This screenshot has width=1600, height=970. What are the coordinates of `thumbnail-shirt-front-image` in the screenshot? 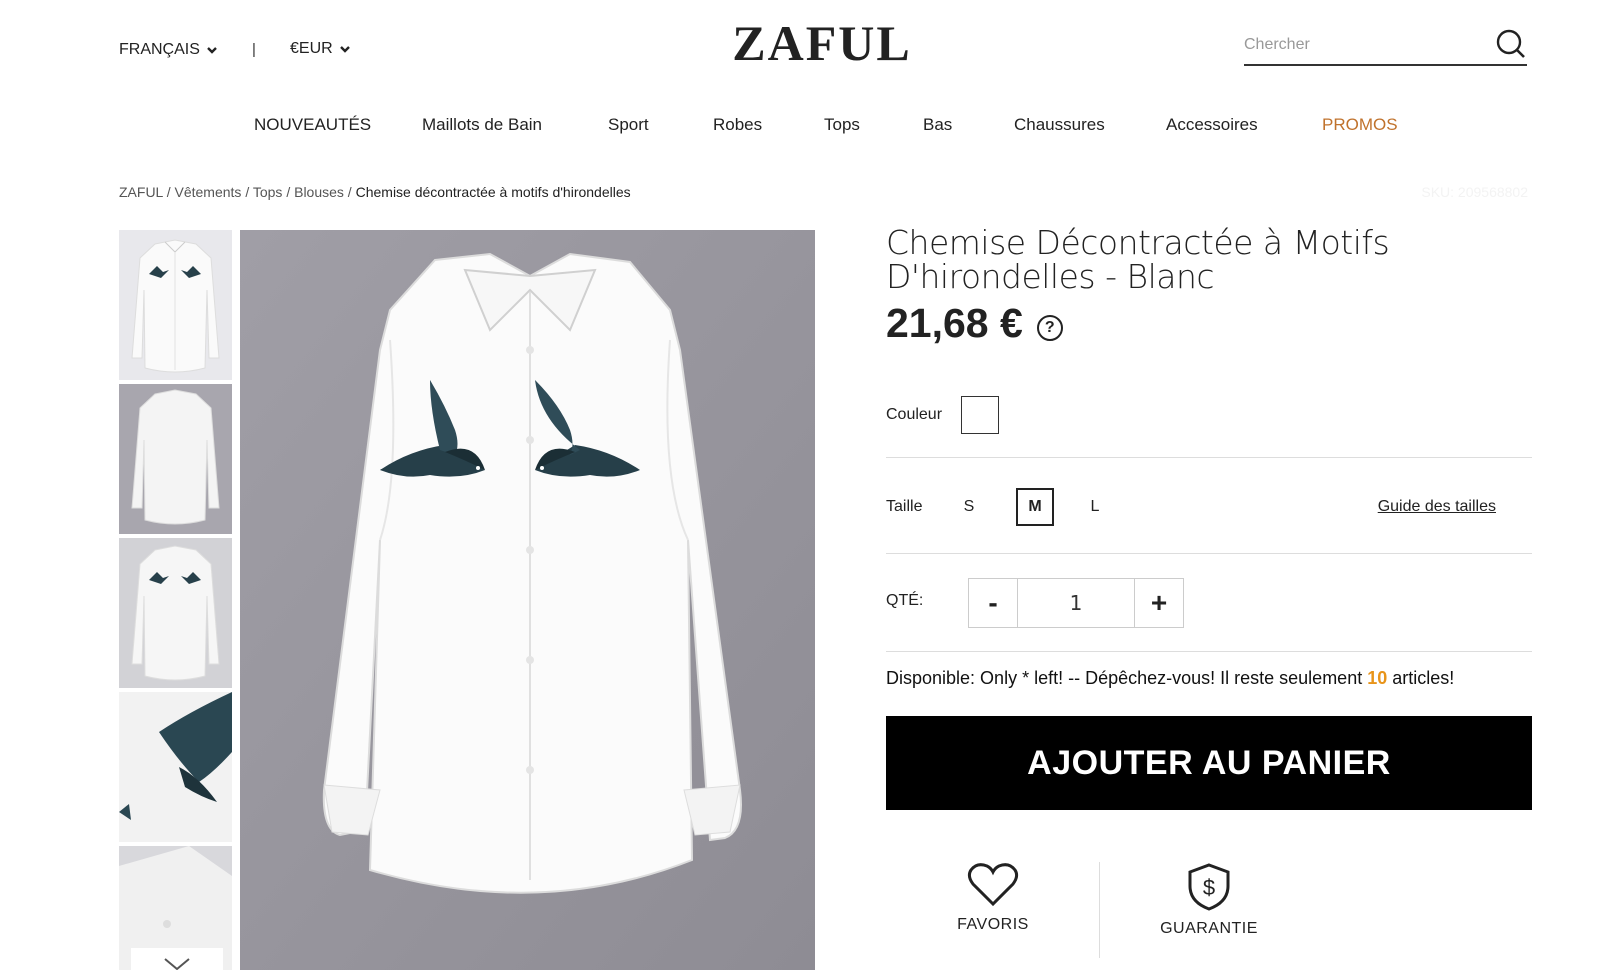 It's located at (175, 305).